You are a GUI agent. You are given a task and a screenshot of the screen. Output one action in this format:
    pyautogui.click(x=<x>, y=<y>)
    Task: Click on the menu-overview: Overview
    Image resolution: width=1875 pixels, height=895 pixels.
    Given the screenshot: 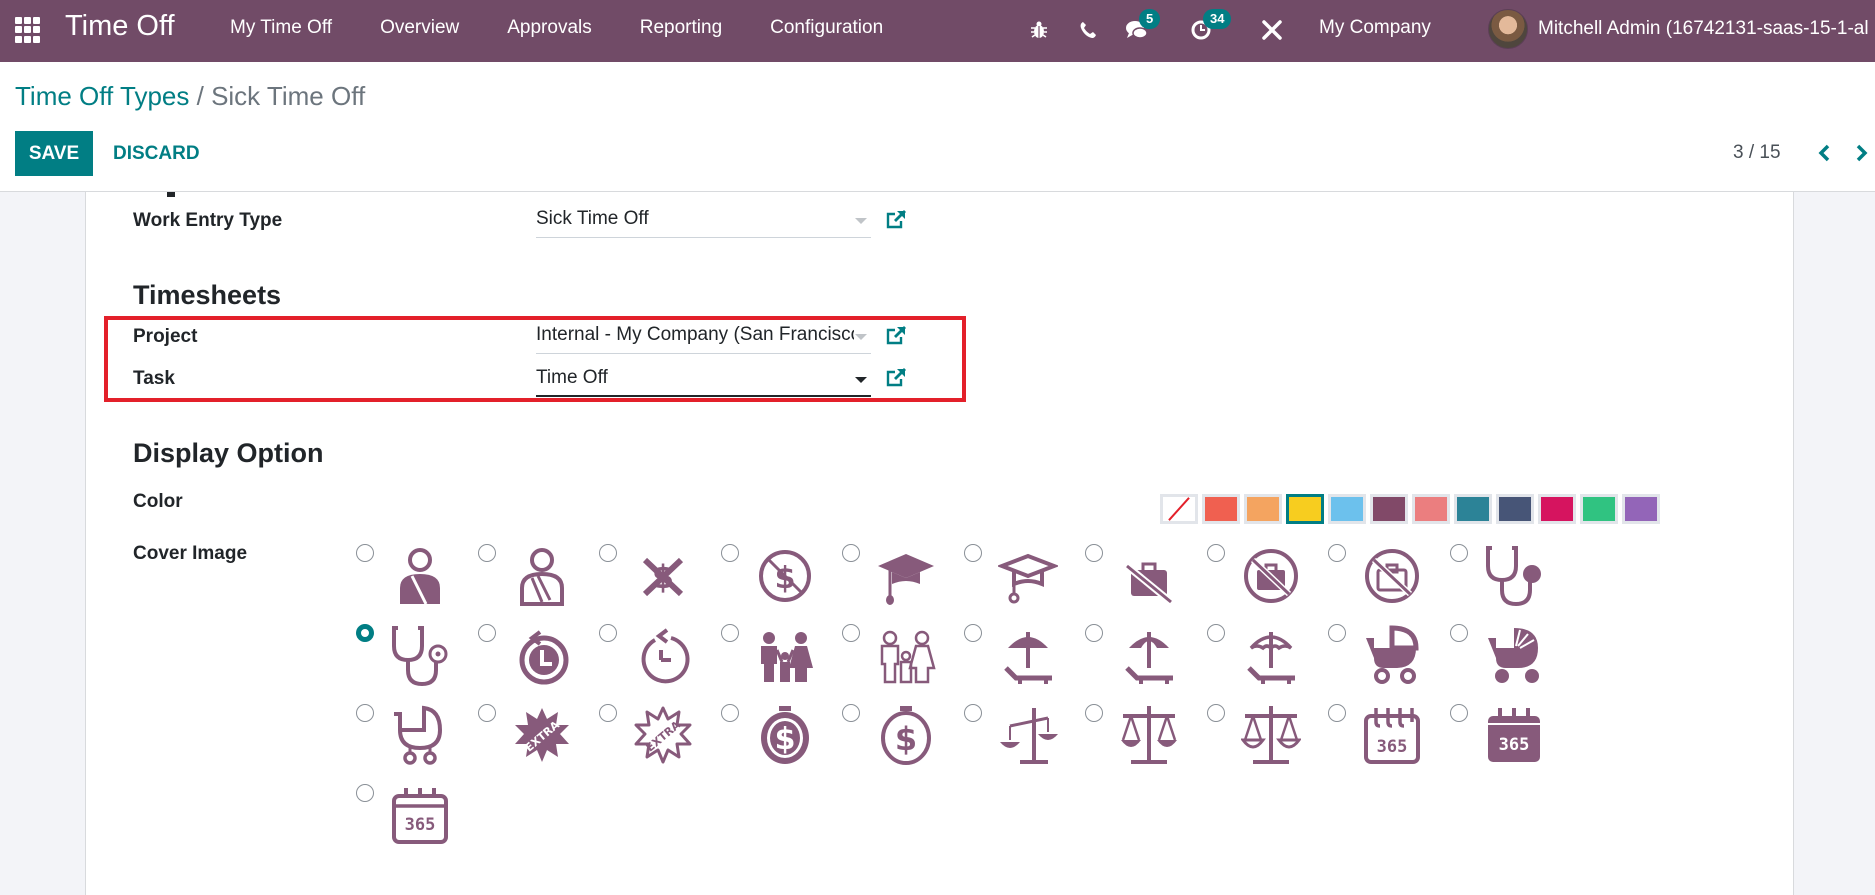 What is the action you would take?
    pyautogui.click(x=419, y=28)
    